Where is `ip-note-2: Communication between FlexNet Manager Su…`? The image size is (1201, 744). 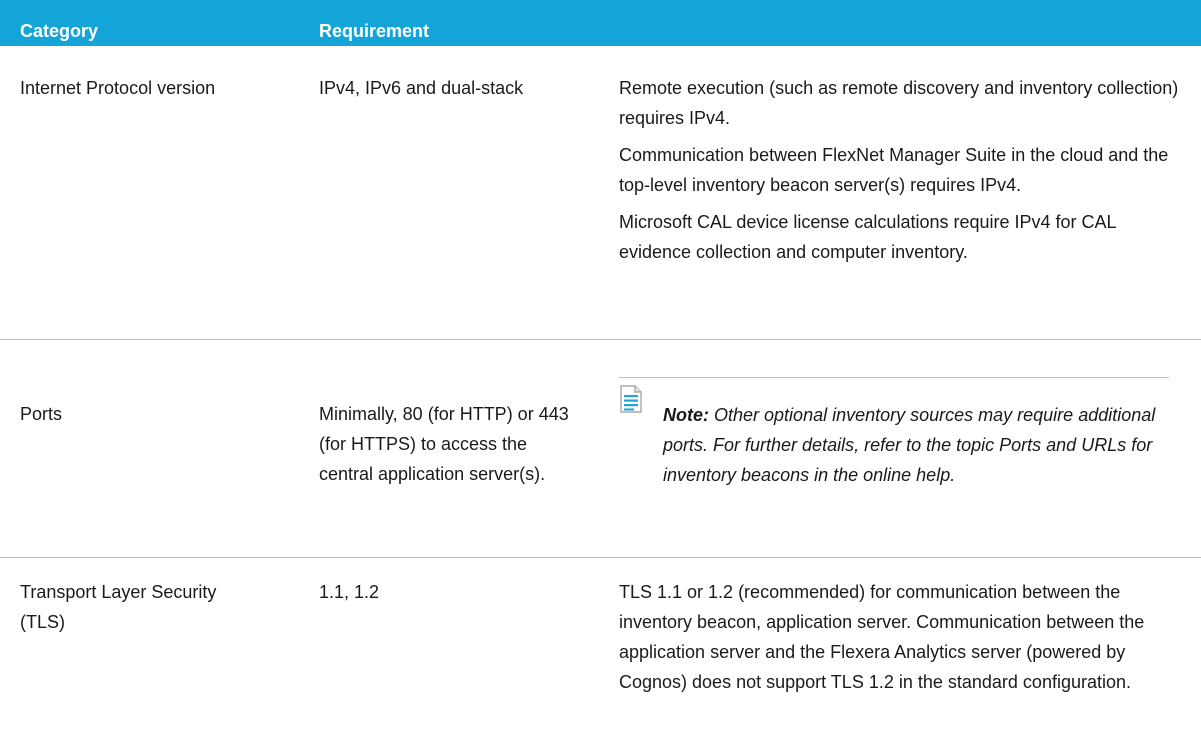
ip-note-2: Communication between FlexNet Manager Su… is located at coordinates (894, 170).